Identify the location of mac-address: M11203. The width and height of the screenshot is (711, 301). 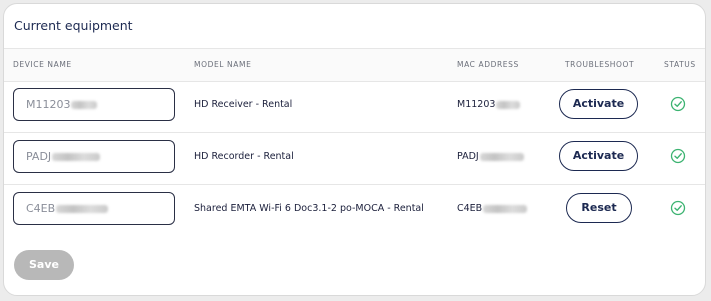
(489, 104).